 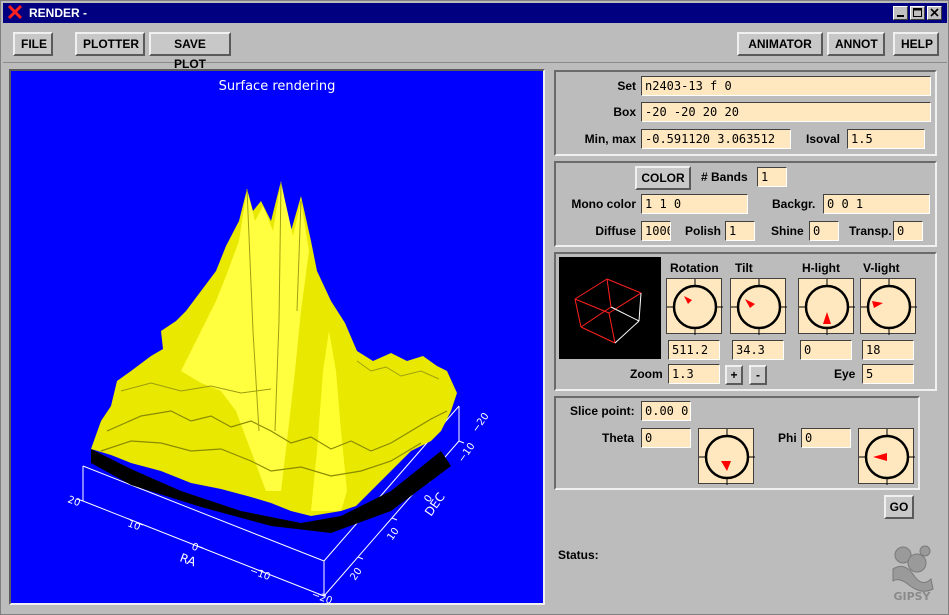 What do you see at coordinates (694, 350) in the screenshot?
I see `rotation-input: 511.2` at bounding box center [694, 350].